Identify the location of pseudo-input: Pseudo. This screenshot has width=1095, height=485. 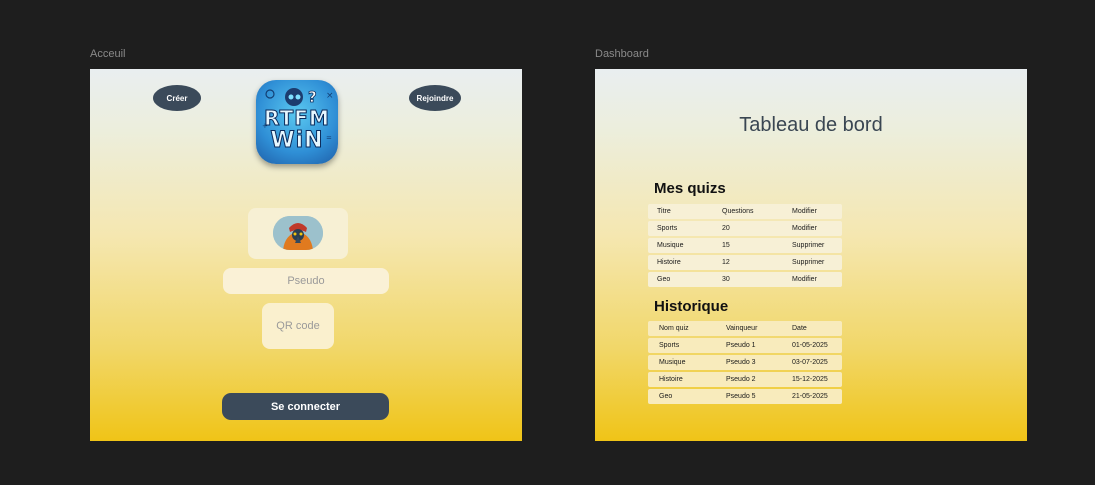
(306, 281).